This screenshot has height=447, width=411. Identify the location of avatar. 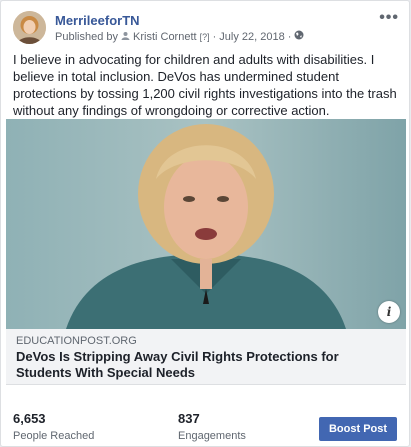
(29, 27).